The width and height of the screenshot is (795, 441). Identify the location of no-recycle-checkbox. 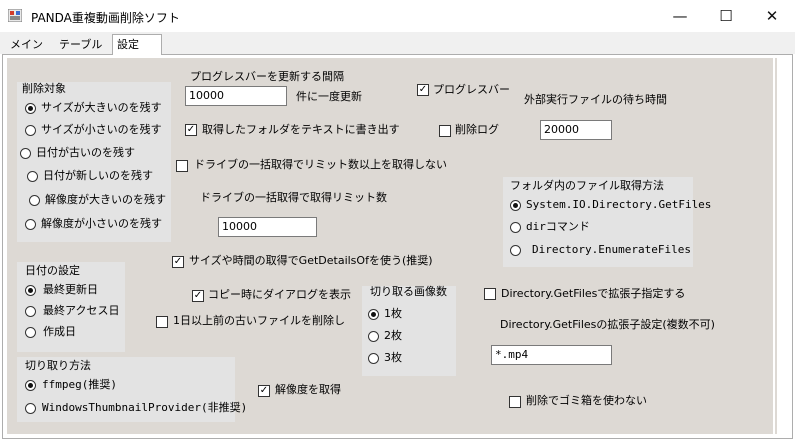
(515, 402).